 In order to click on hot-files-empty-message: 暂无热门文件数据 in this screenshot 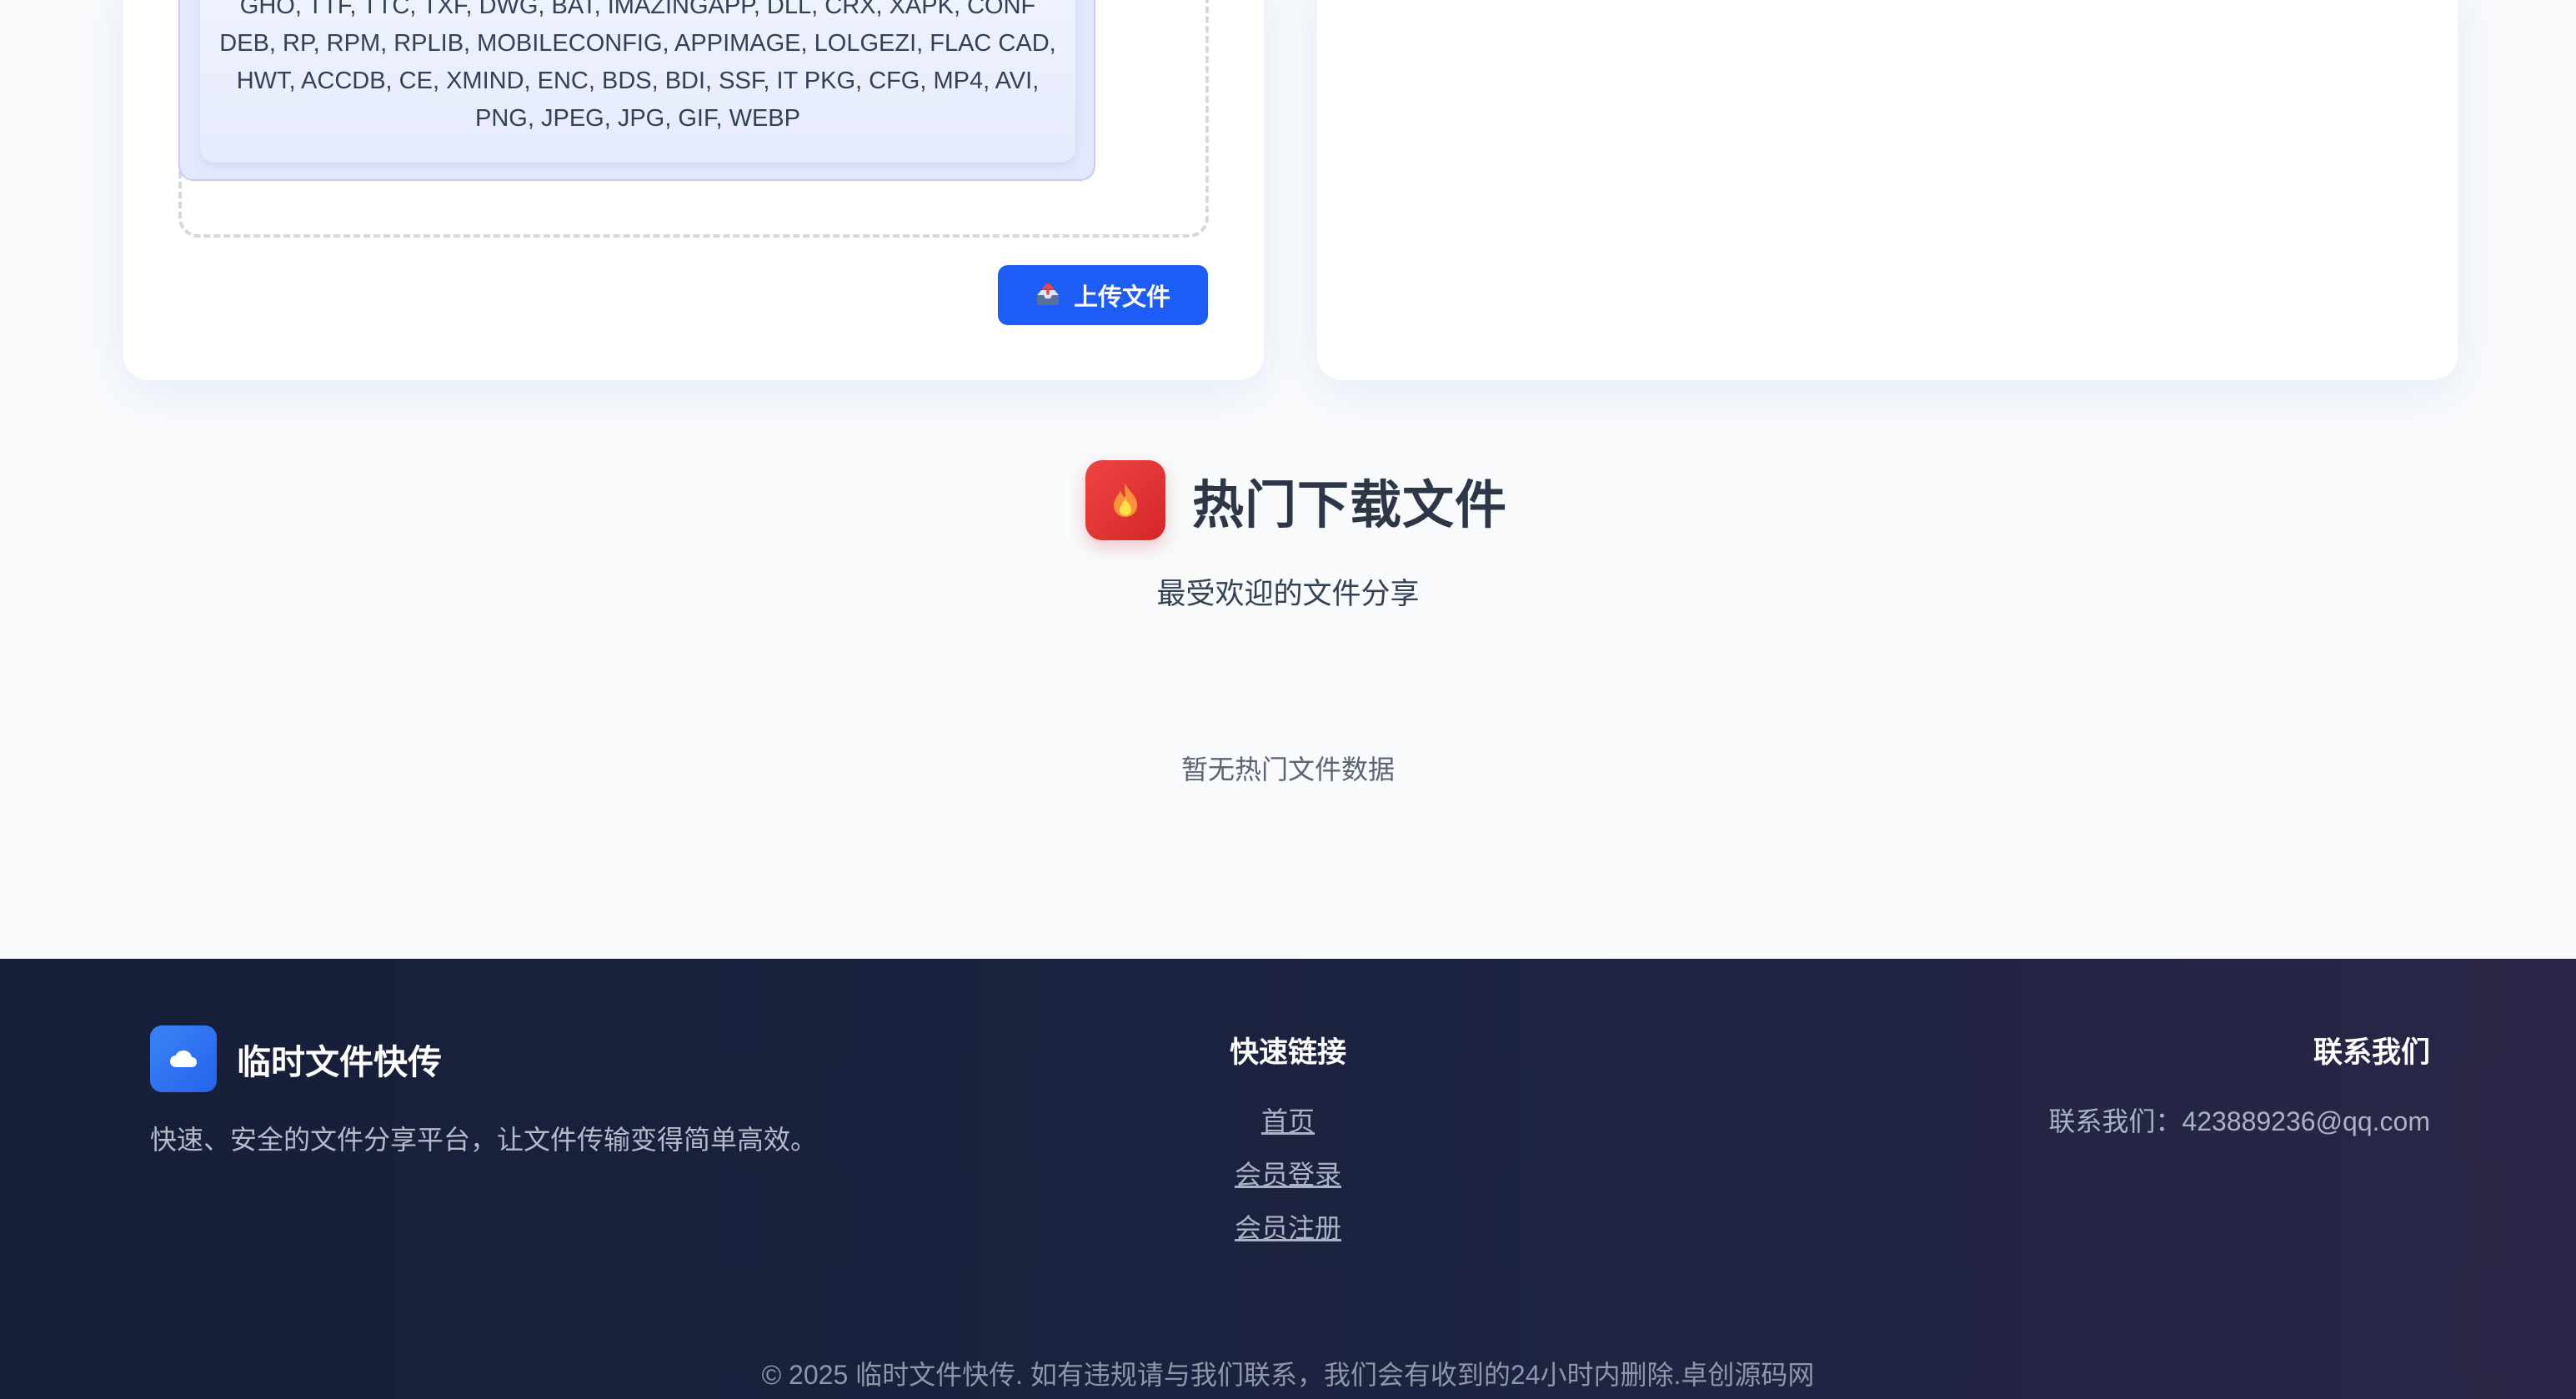, I will do `click(1287, 770)`.